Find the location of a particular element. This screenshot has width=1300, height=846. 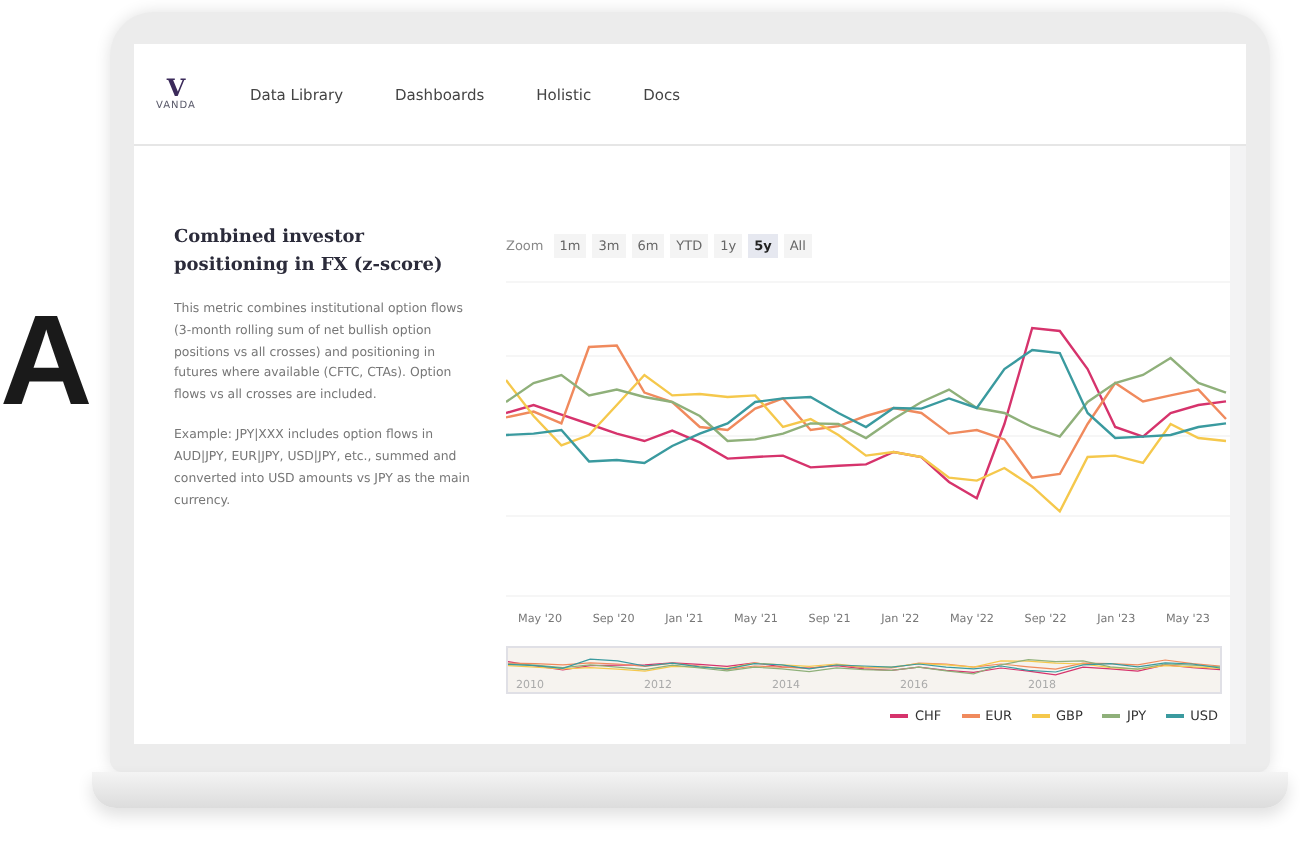

heading-letter: A is located at coordinates (46, 355).